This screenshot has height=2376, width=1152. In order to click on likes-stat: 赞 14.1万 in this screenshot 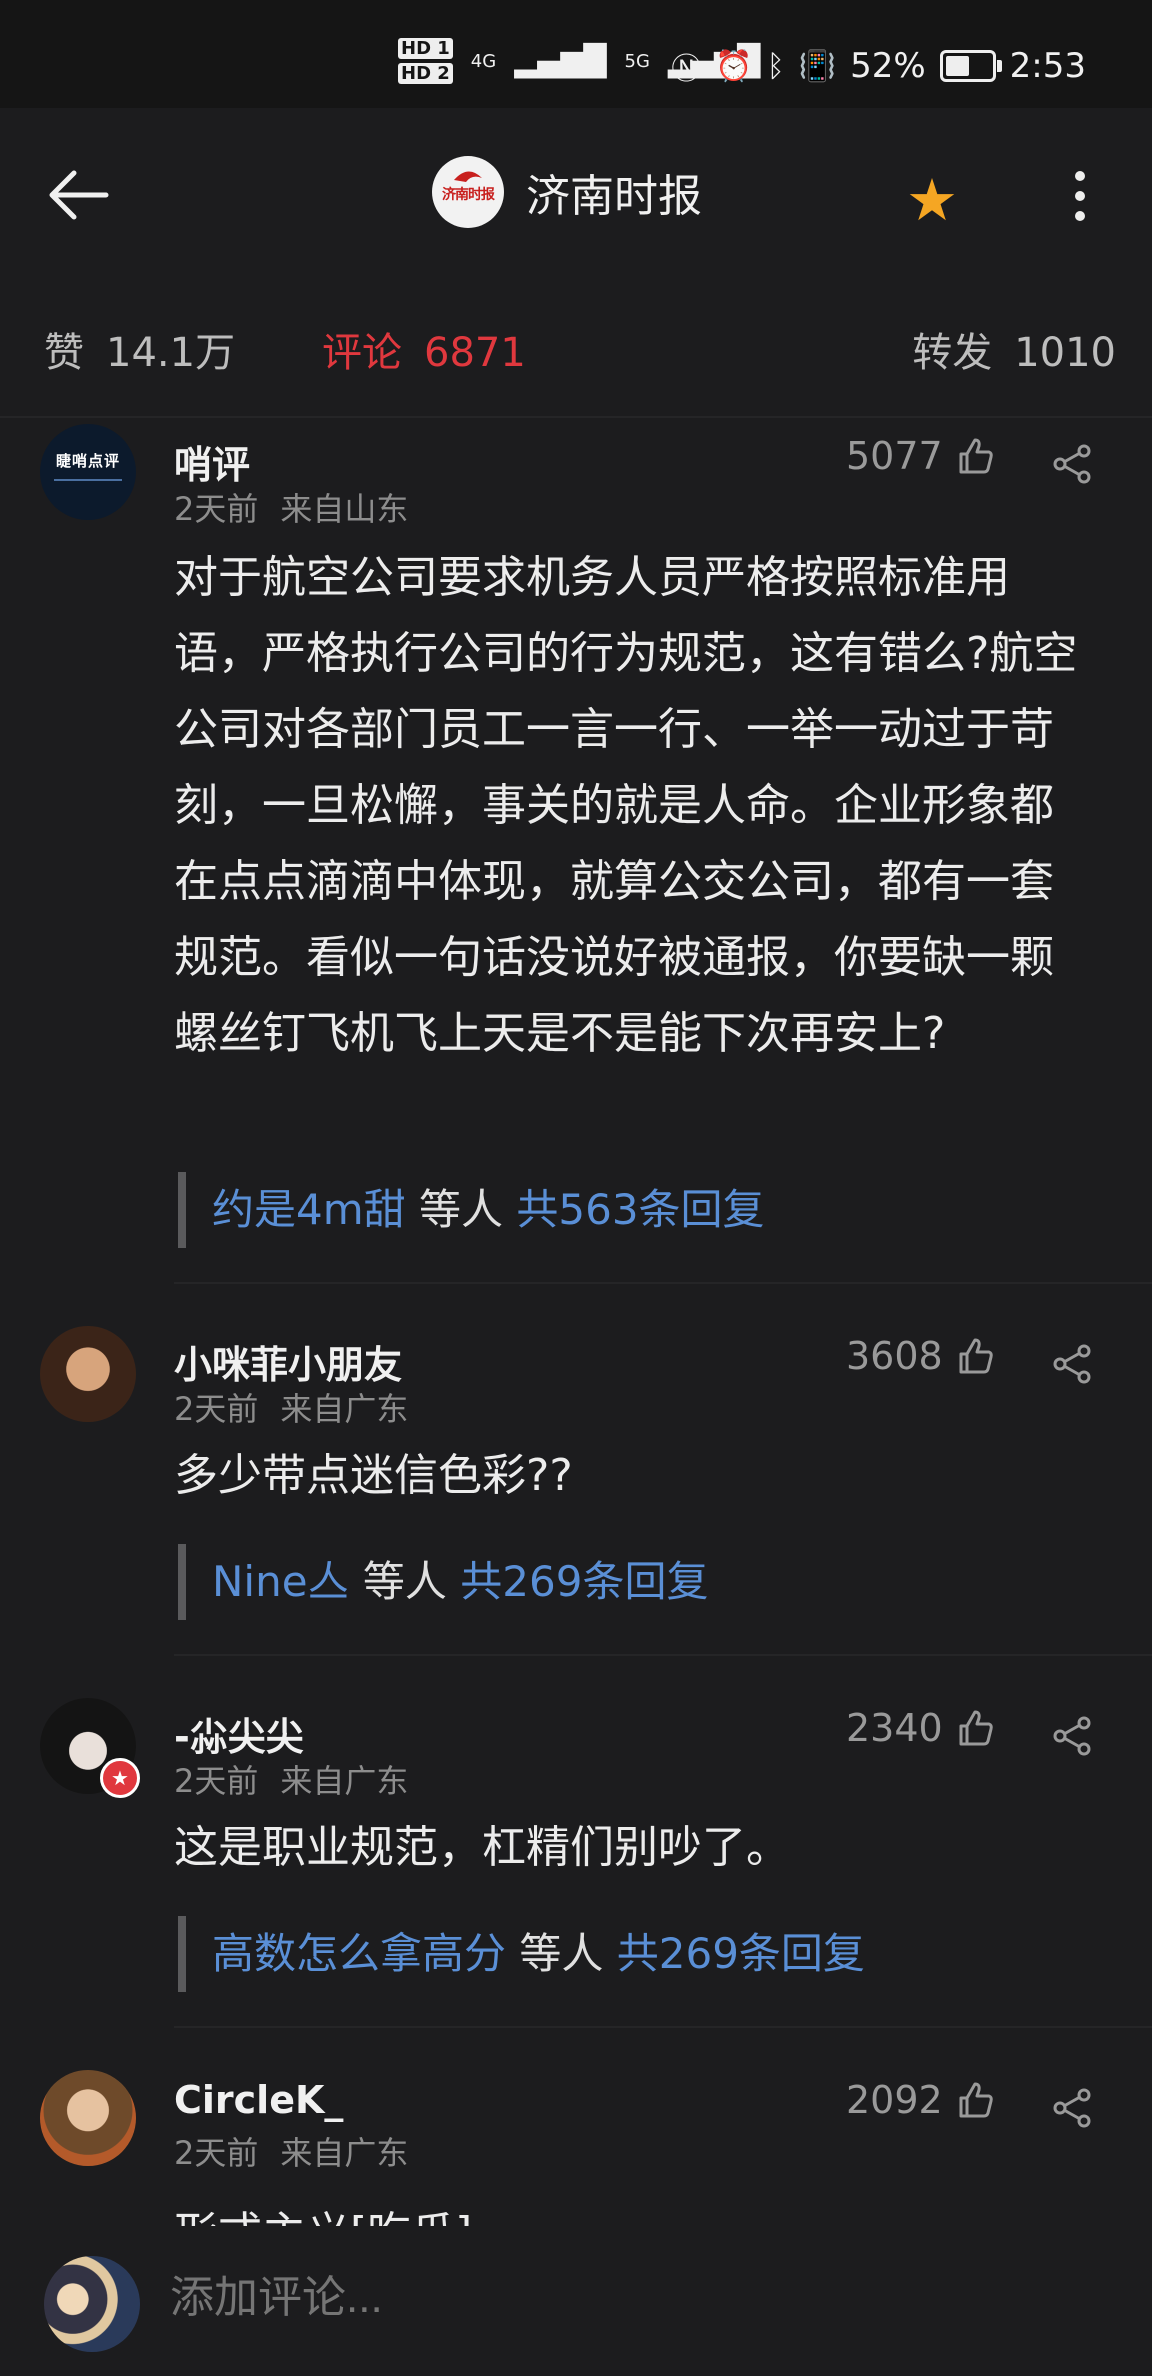, I will do `click(139, 349)`.